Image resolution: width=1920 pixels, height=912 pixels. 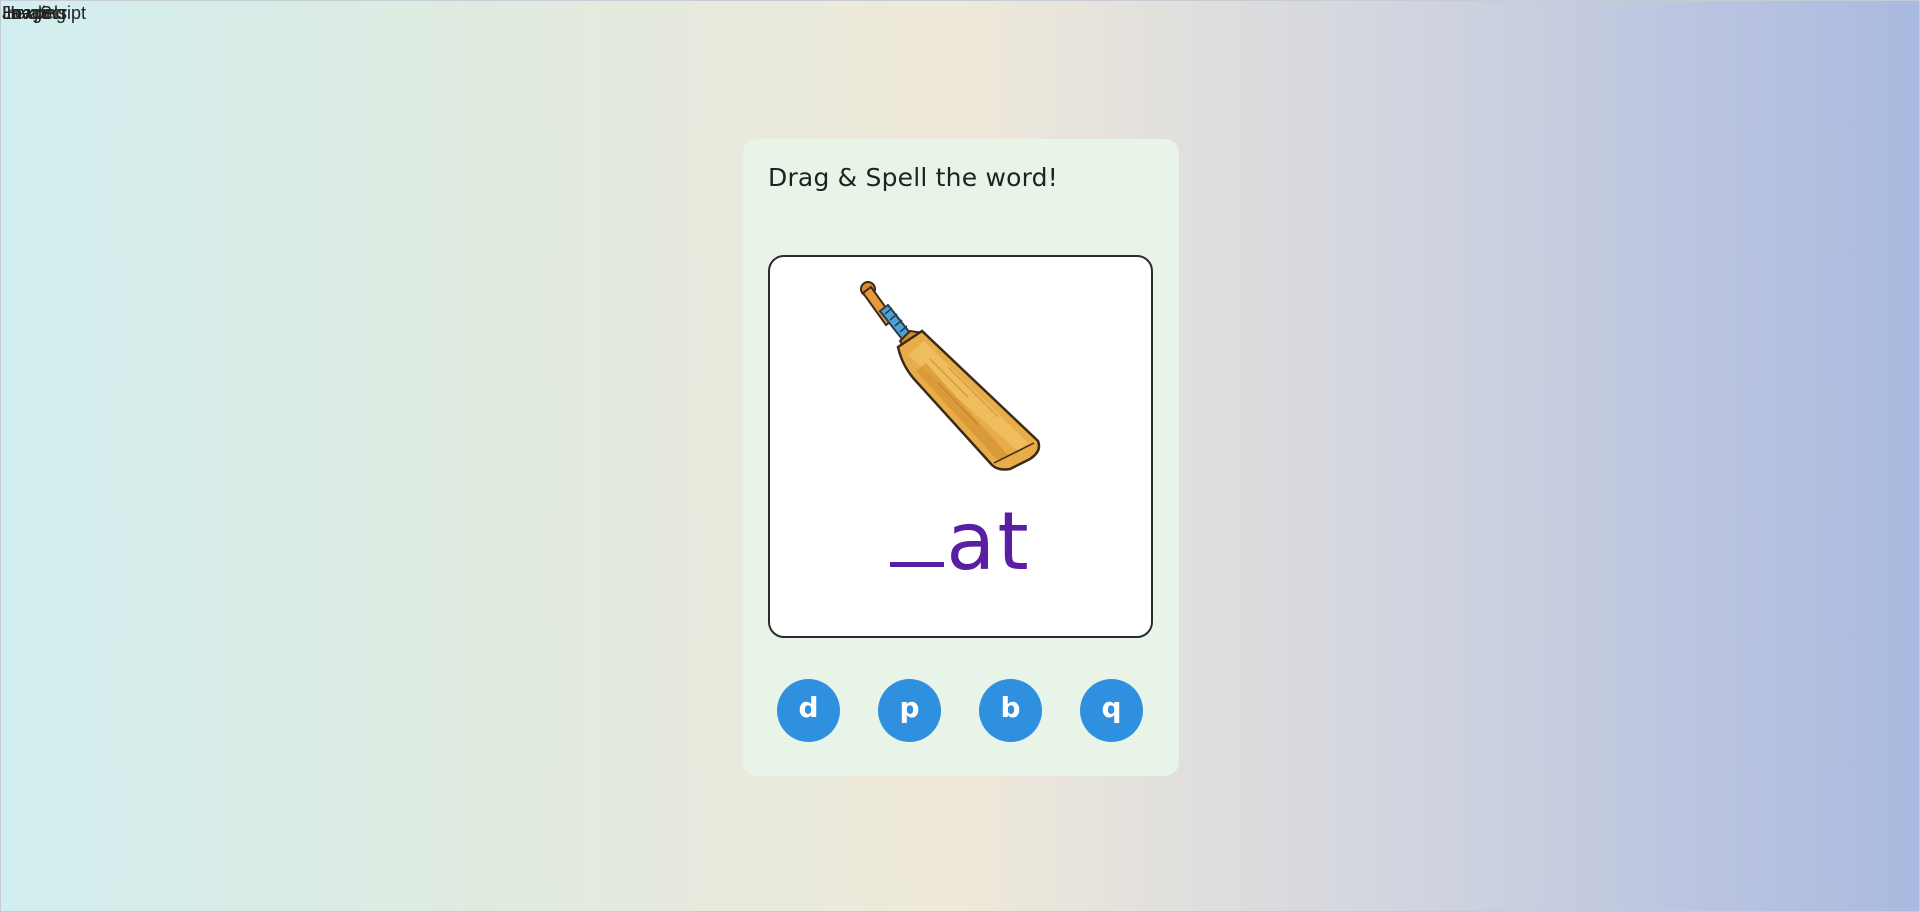 I want to click on word-drop-area: at, so click(x=960, y=446).